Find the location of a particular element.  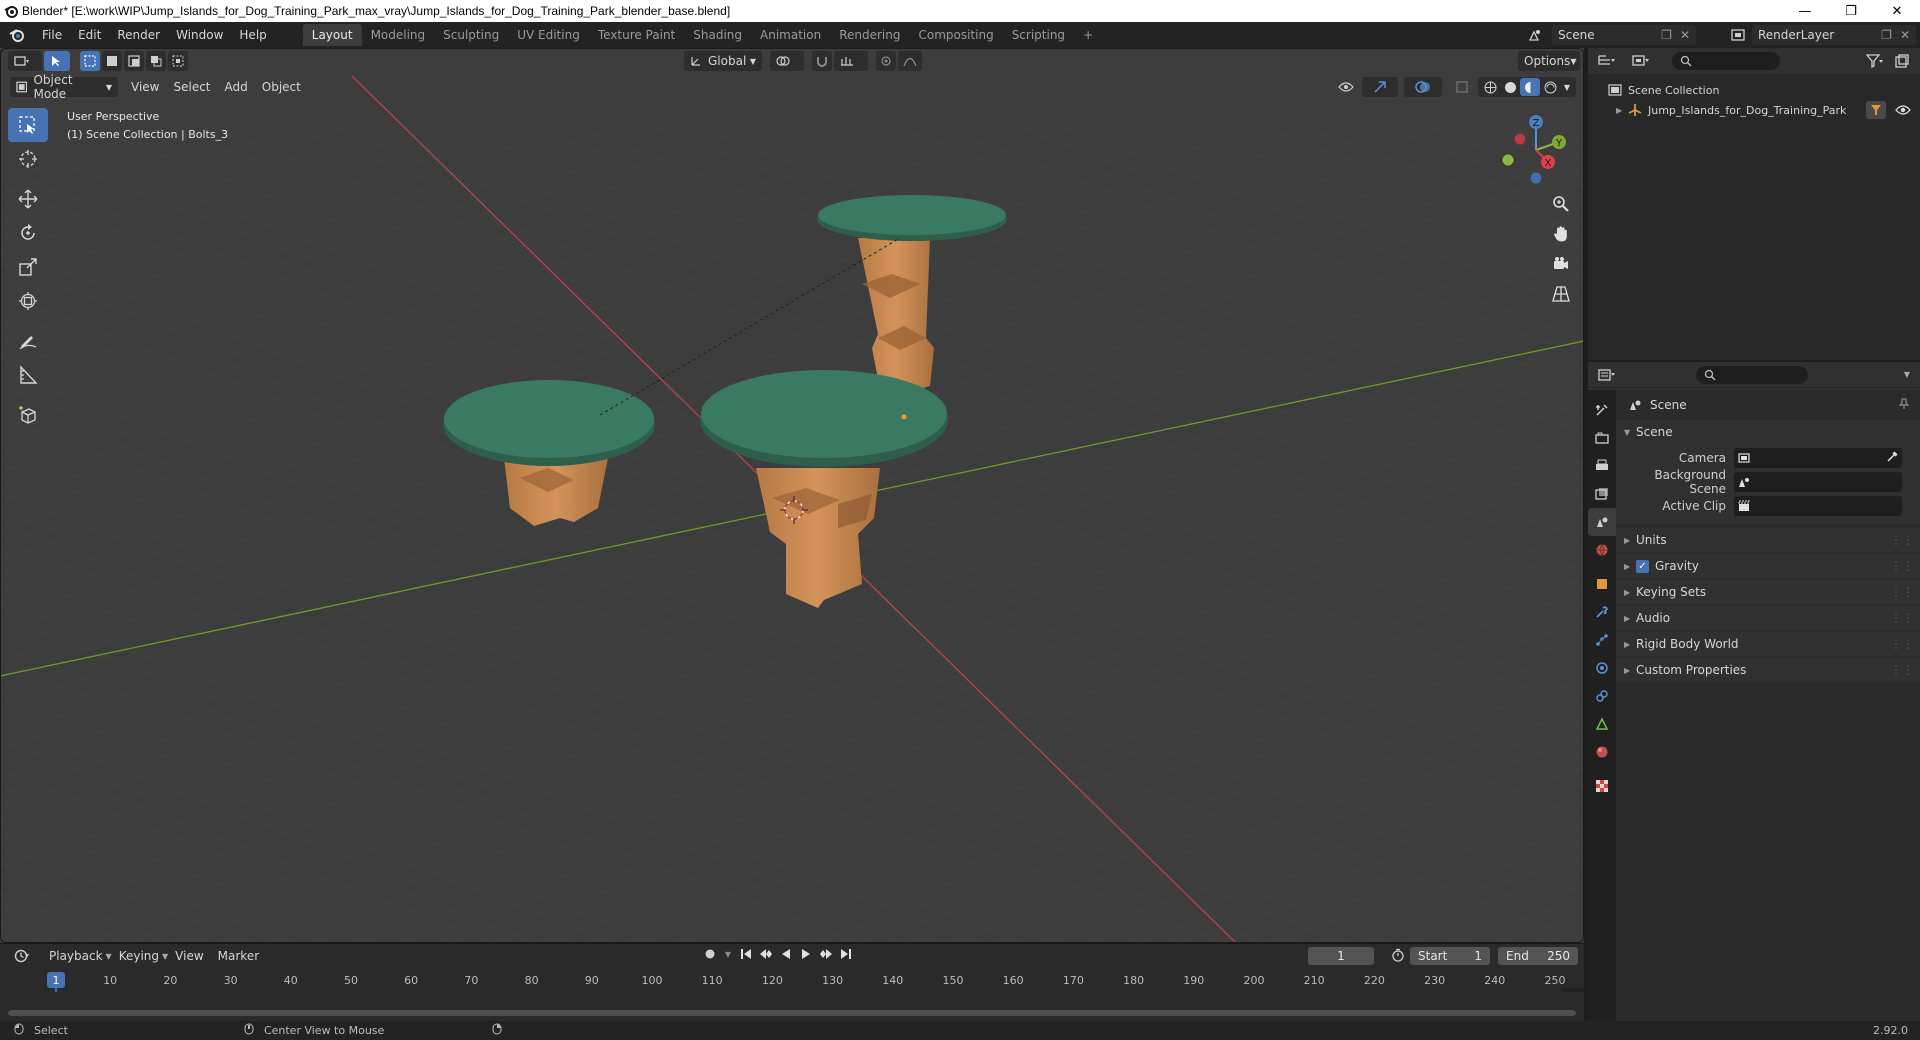

new-view-layer-icon: ❐ is located at coordinates (1886, 35).